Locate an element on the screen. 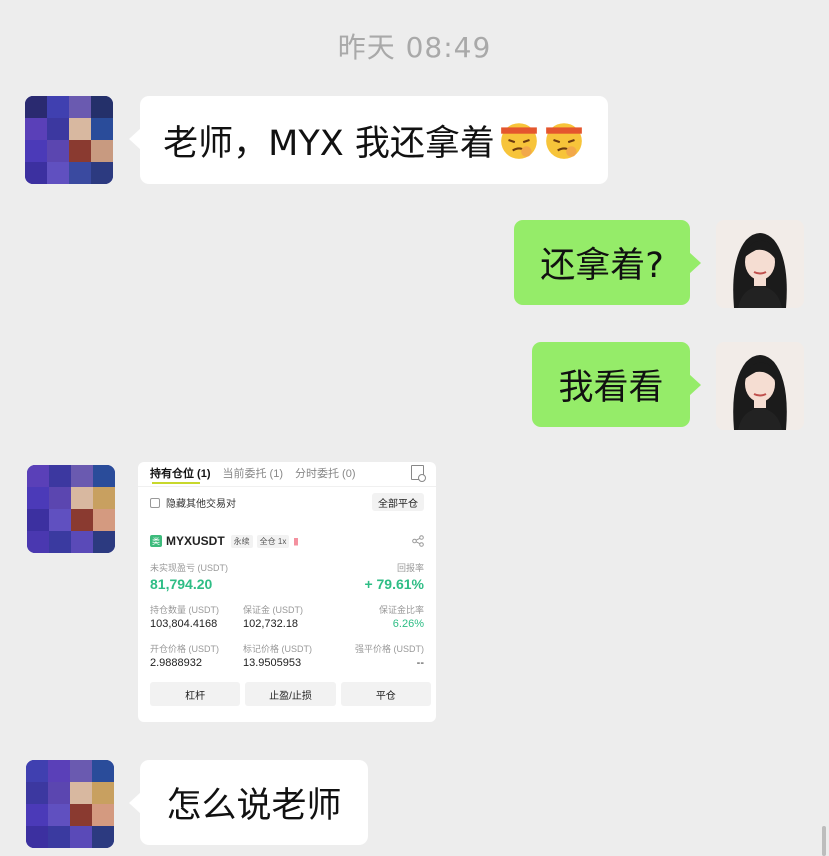  margin-ratio-label: 保证金比率 is located at coordinates (401, 610).